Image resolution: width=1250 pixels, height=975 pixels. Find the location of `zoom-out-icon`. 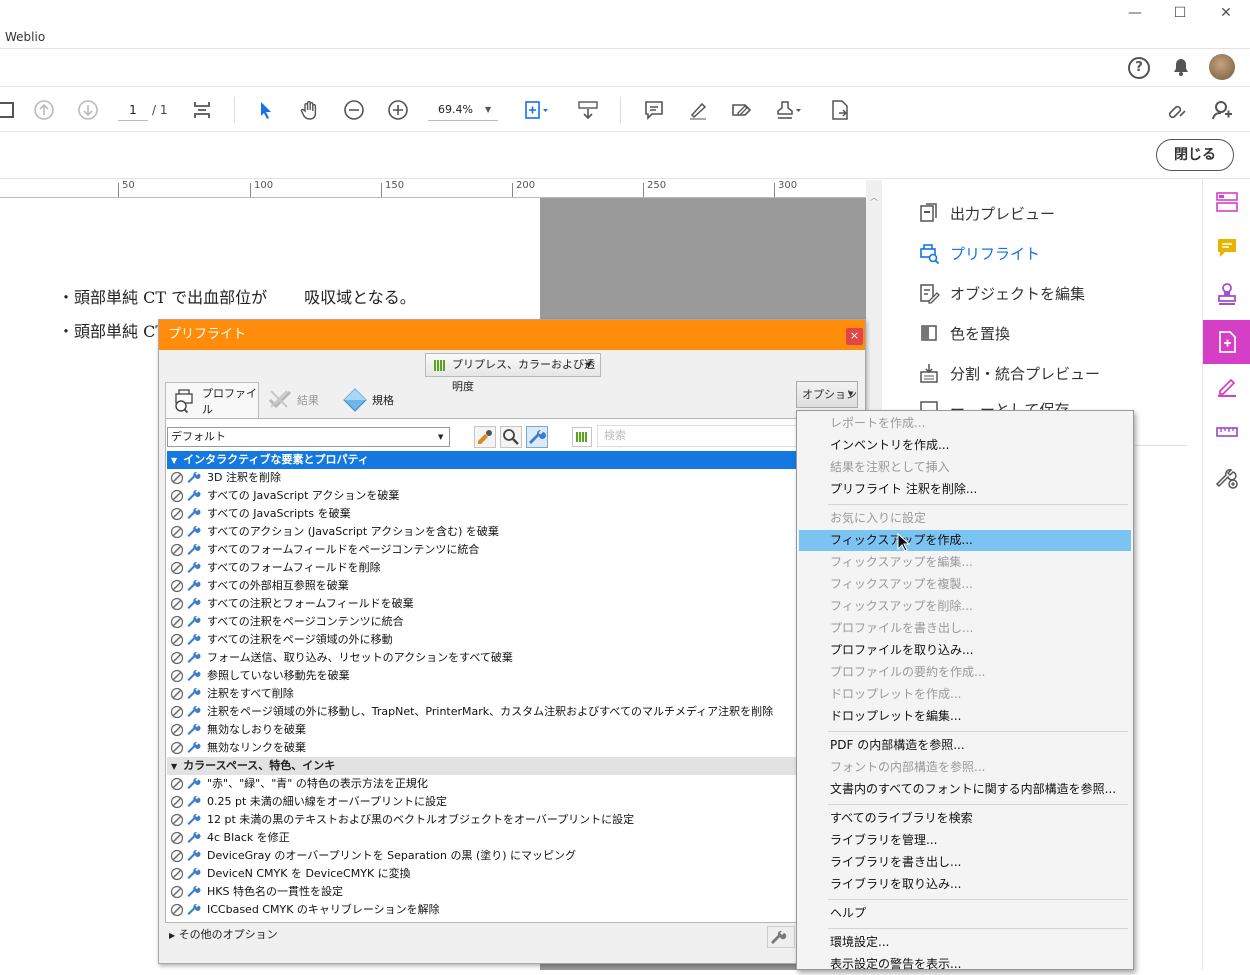

zoom-out-icon is located at coordinates (354, 110).